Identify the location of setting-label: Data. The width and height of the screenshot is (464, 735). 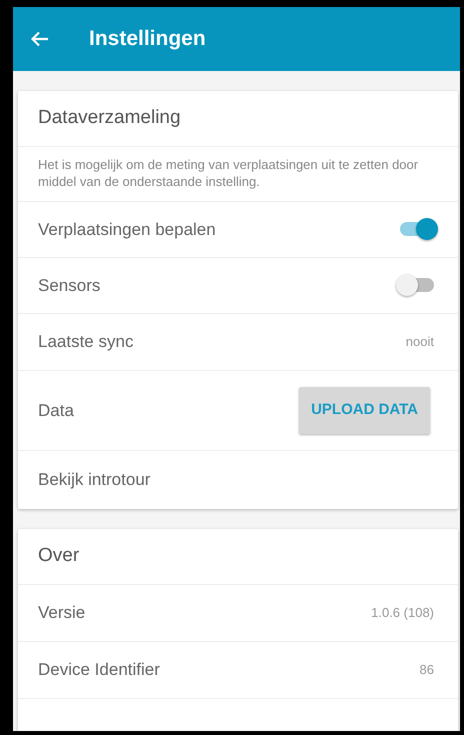
(56, 411).